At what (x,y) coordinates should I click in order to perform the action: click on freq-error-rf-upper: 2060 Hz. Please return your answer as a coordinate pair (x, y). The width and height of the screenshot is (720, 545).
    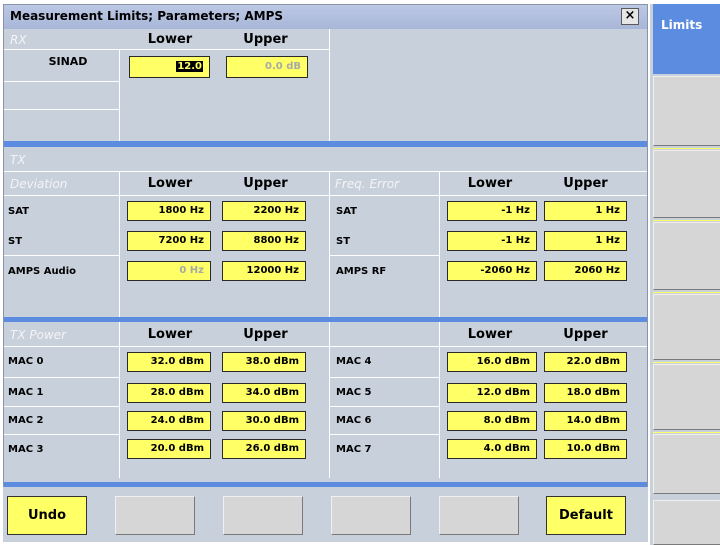
    Looking at the image, I should click on (585, 271).